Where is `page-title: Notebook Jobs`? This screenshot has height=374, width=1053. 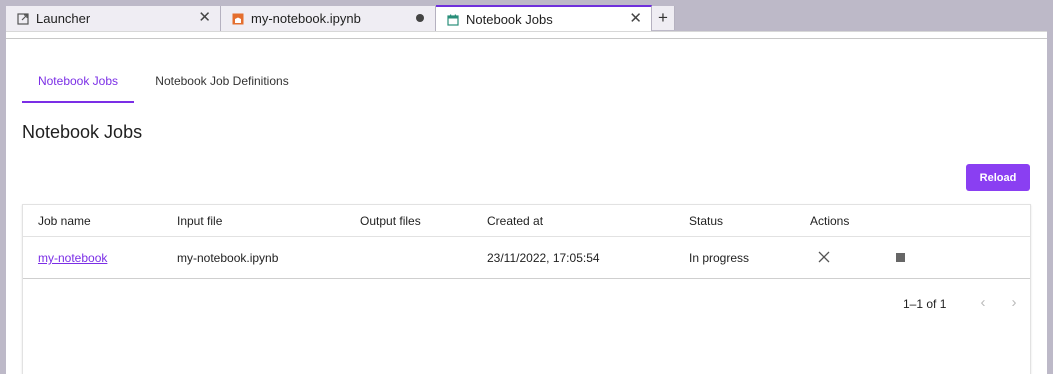
page-title: Notebook Jobs is located at coordinates (82, 132).